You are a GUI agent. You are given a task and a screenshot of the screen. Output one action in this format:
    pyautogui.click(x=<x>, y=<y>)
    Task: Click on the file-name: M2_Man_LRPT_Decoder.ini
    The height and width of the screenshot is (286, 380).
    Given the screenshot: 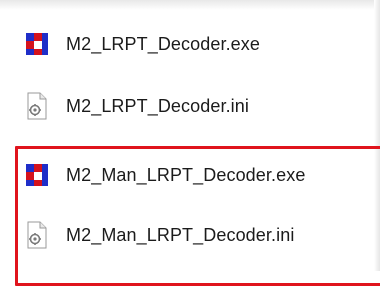 What is the action you would take?
    pyautogui.click(x=180, y=234)
    